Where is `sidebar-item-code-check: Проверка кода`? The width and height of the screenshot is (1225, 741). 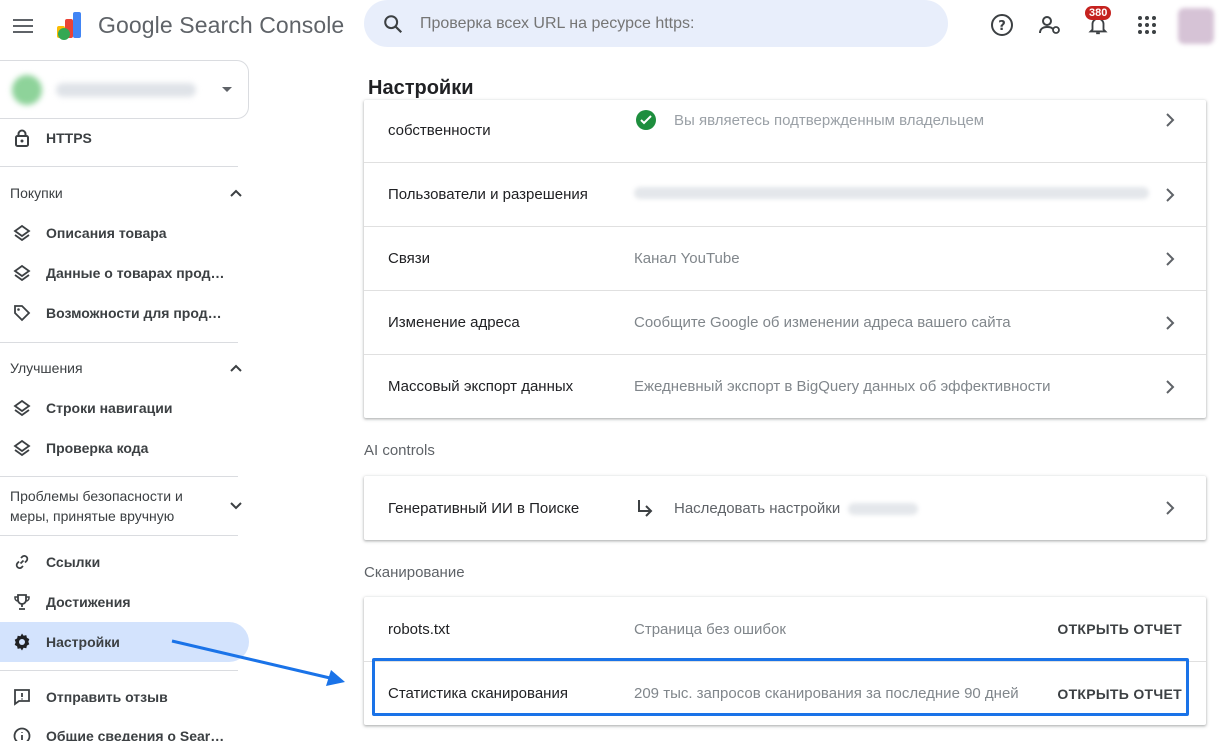 sidebar-item-code-check: Проверка кода is located at coordinates (124, 448).